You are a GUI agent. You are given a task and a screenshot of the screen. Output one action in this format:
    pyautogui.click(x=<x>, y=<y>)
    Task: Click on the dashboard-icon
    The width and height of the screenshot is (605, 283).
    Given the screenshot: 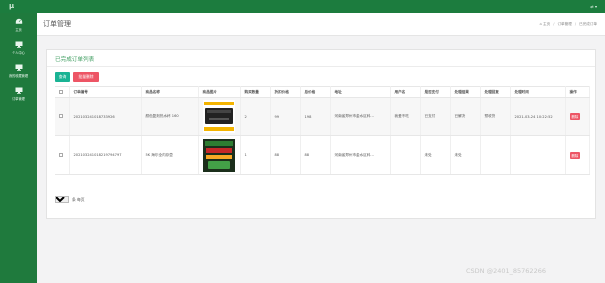 What is the action you would take?
    pyautogui.click(x=19, y=21)
    